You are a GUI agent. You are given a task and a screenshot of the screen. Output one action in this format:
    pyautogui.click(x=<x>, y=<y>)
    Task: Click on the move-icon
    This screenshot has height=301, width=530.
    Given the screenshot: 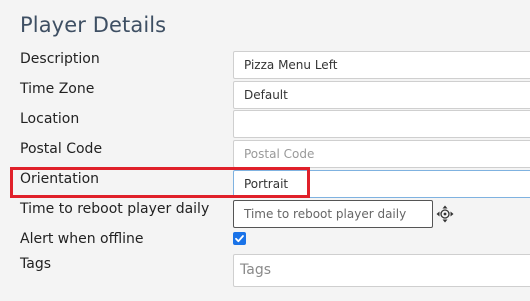 What is the action you would take?
    pyautogui.click(x=445, y=214)
    